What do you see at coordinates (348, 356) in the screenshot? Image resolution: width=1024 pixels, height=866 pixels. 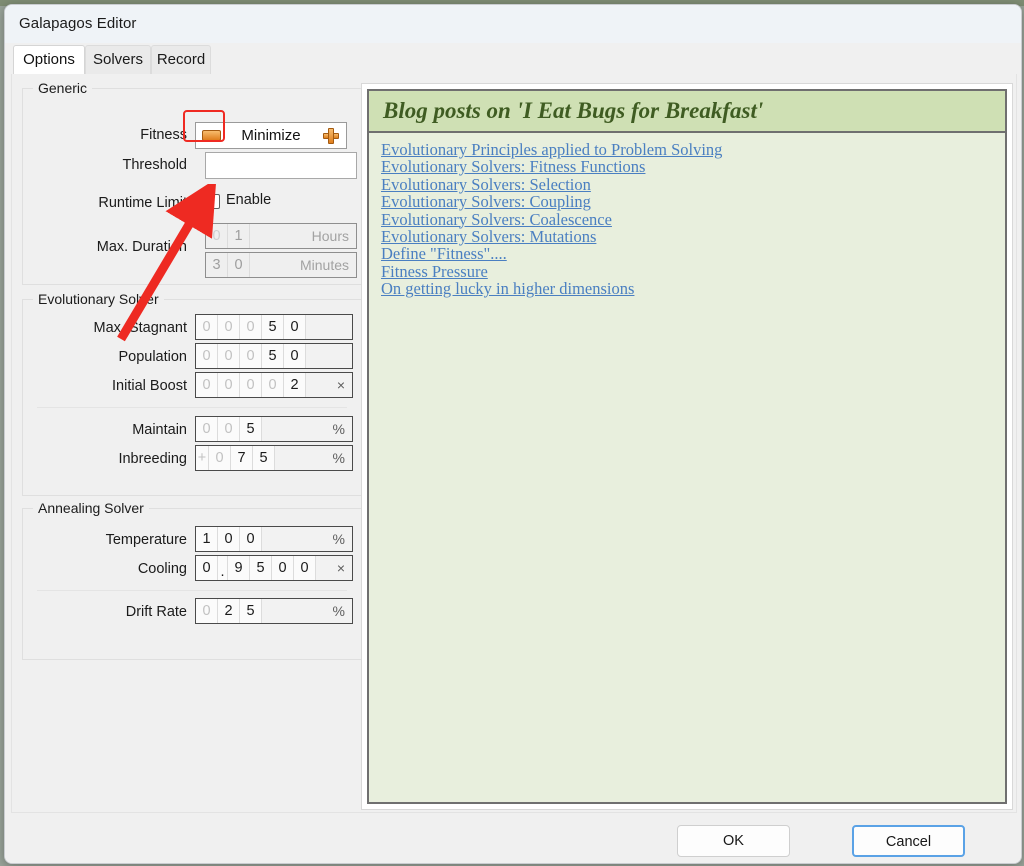 I see `digit-field-unit` at bounding box center [348, 356].